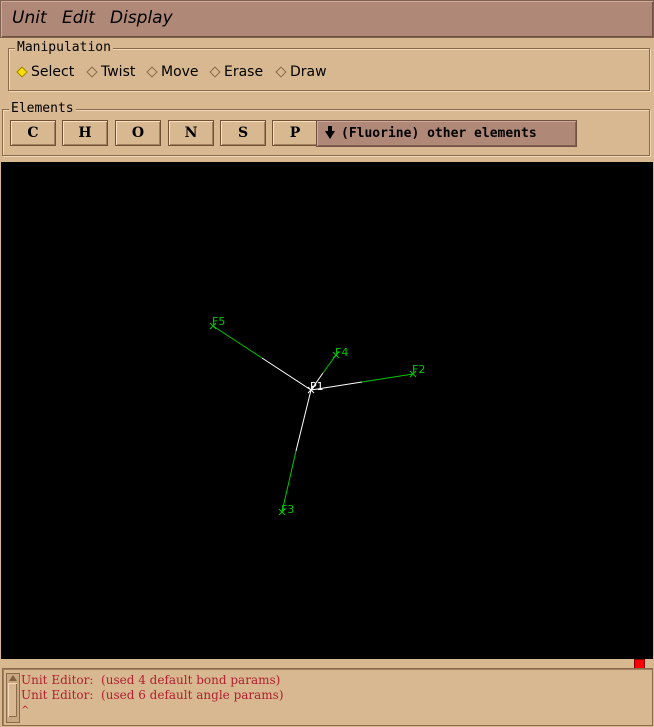 The image size is (654, 727). What do you see at coordinates (64, 47) in the screenshot?
I see `manipulation-title: Manipulation` at bounding box center [64, 47].